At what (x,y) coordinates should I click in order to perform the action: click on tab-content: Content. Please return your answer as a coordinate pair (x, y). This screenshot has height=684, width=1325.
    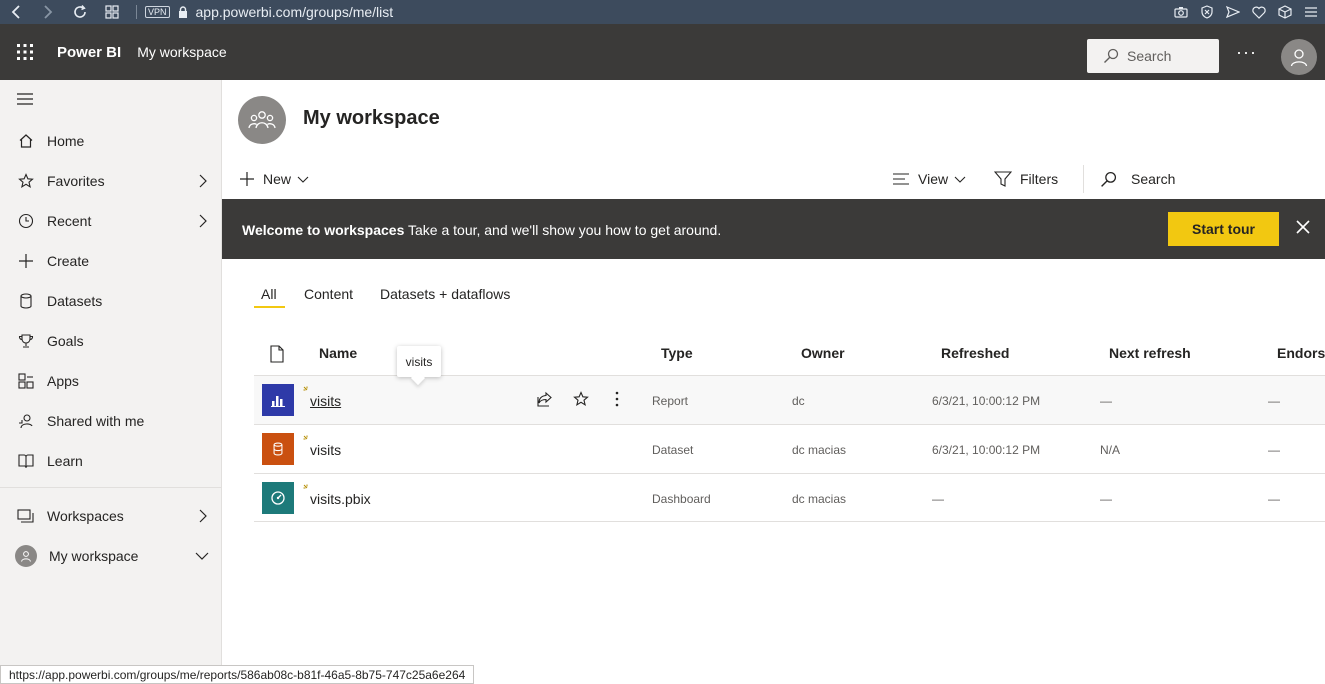
    Looking at the image, I should click on (328, 294).